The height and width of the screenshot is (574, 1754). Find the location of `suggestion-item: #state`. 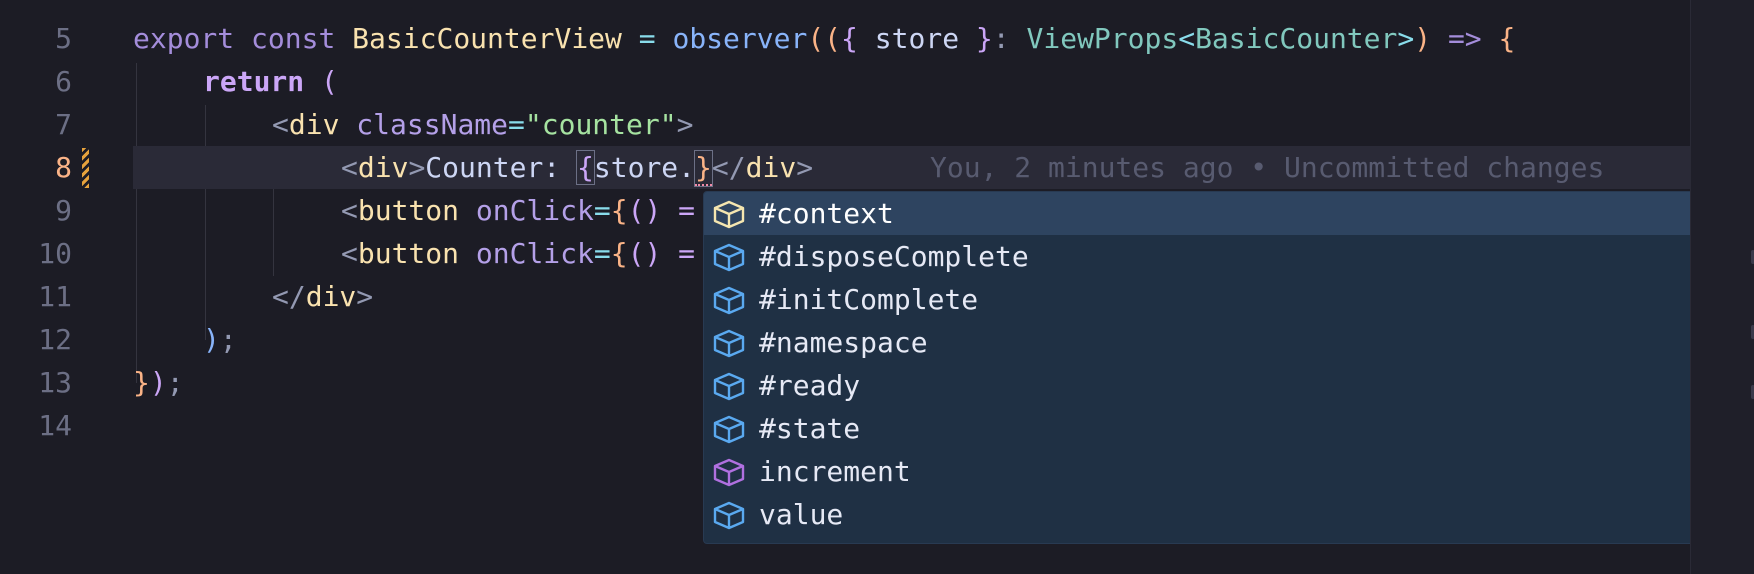

suggestion-item: #state is located at coordinates (1197, 428).